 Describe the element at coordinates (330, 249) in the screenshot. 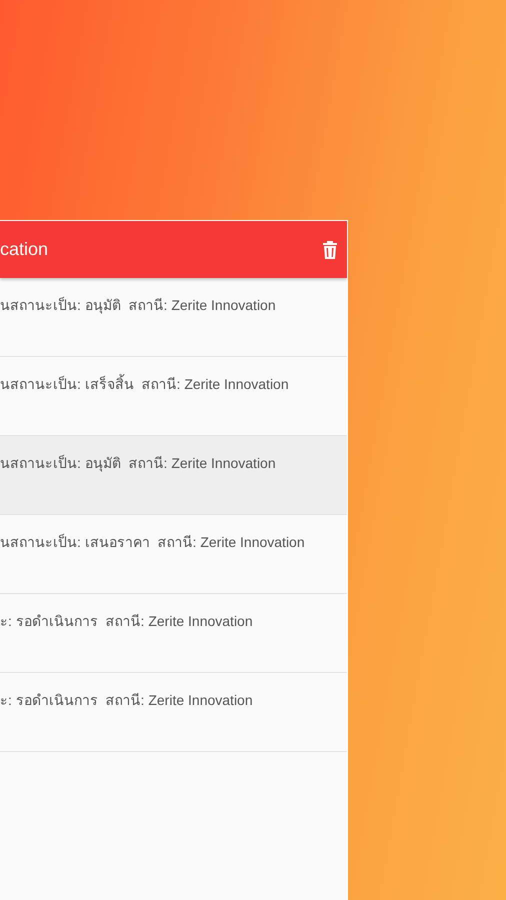

I see `delete-icon` at that location.